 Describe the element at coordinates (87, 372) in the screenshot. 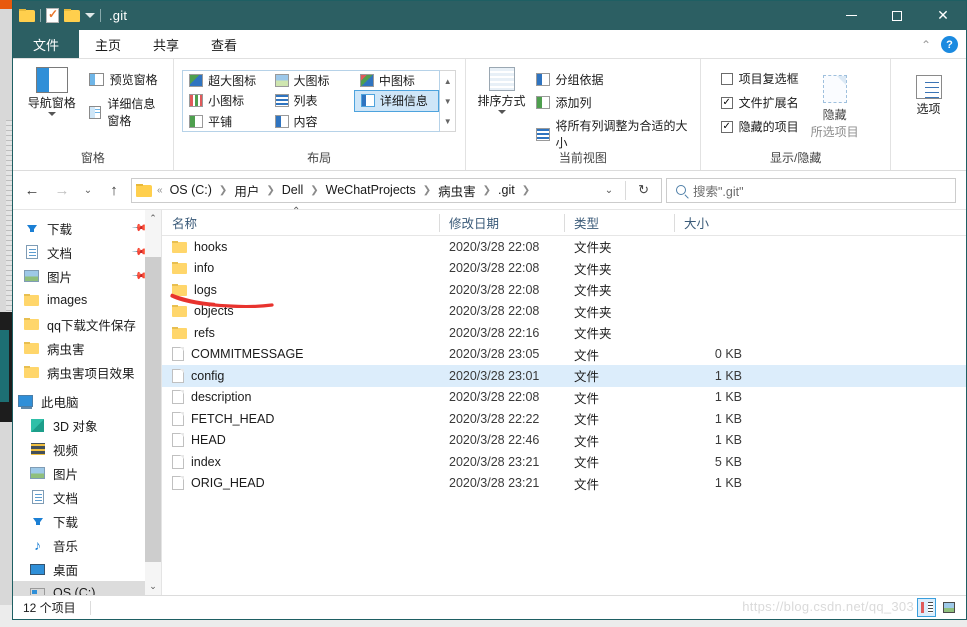

I see `sidebar-item-project-effects: 病虫害项目效果` at that location.